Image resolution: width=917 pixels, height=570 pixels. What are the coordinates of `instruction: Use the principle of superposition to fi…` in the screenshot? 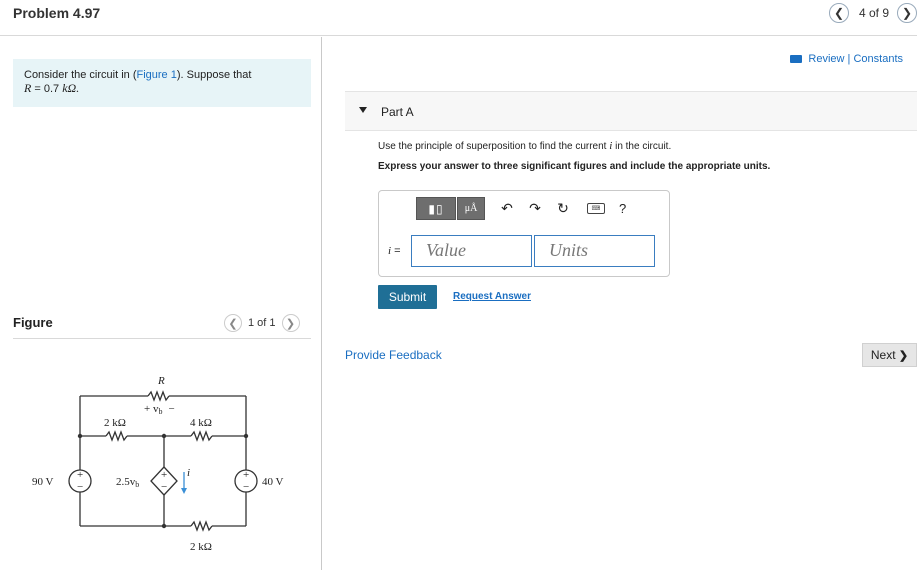 It's located at (524, 146).